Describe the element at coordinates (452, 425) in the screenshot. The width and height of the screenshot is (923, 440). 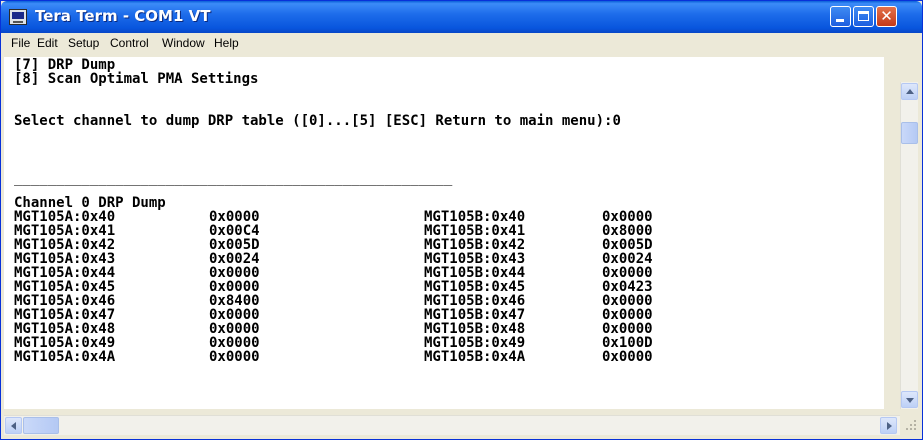
I see `horizontal-scrollbar` at that location.